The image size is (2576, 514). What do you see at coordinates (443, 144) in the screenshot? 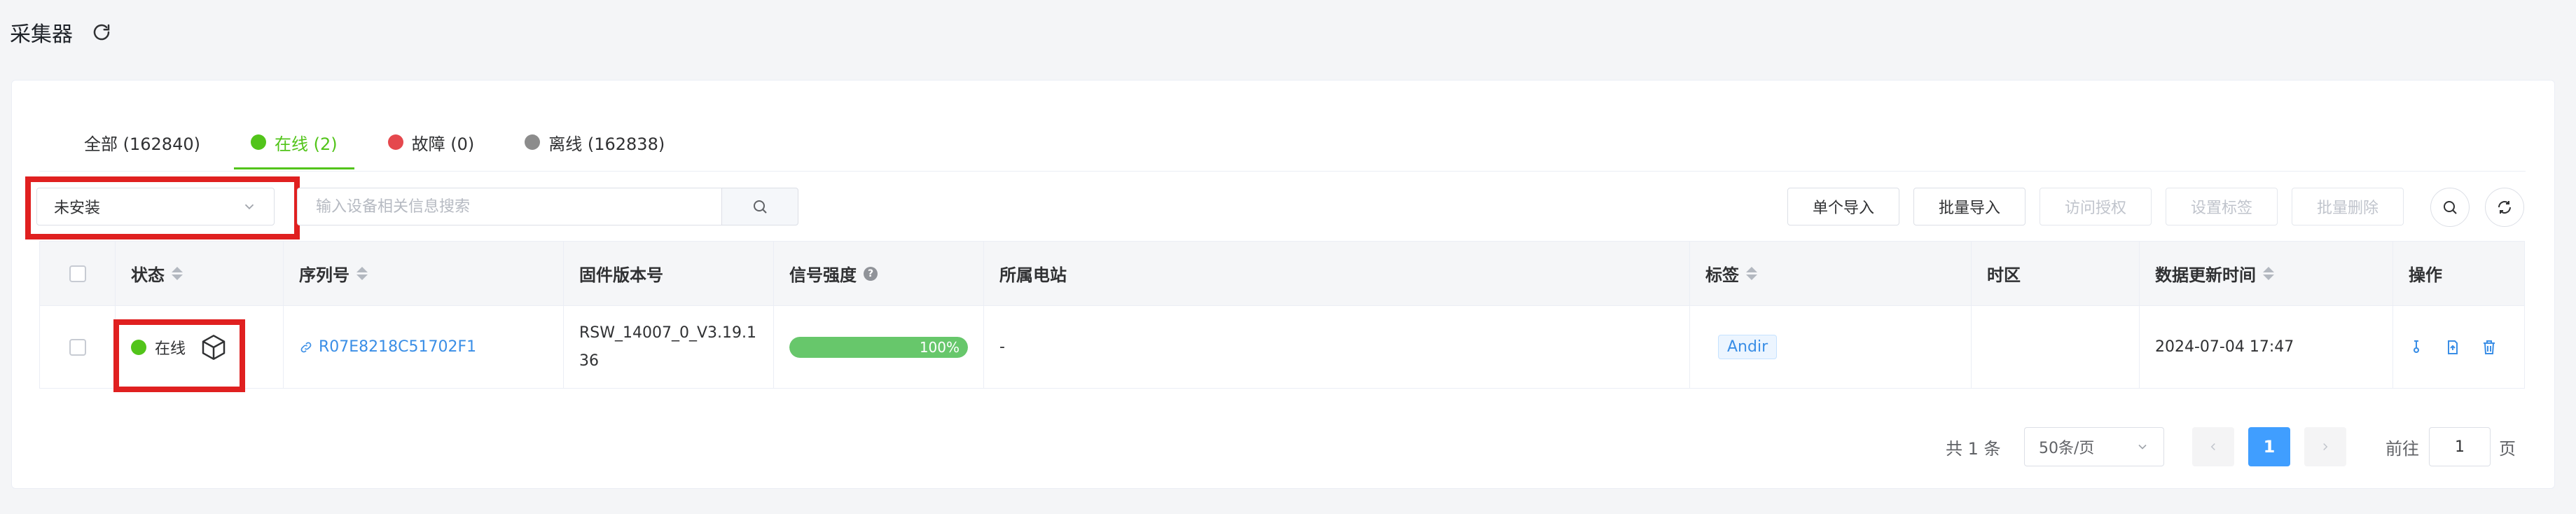
I see `tab-fault-label: 故障 (0)` at bounding box center [443, 144].